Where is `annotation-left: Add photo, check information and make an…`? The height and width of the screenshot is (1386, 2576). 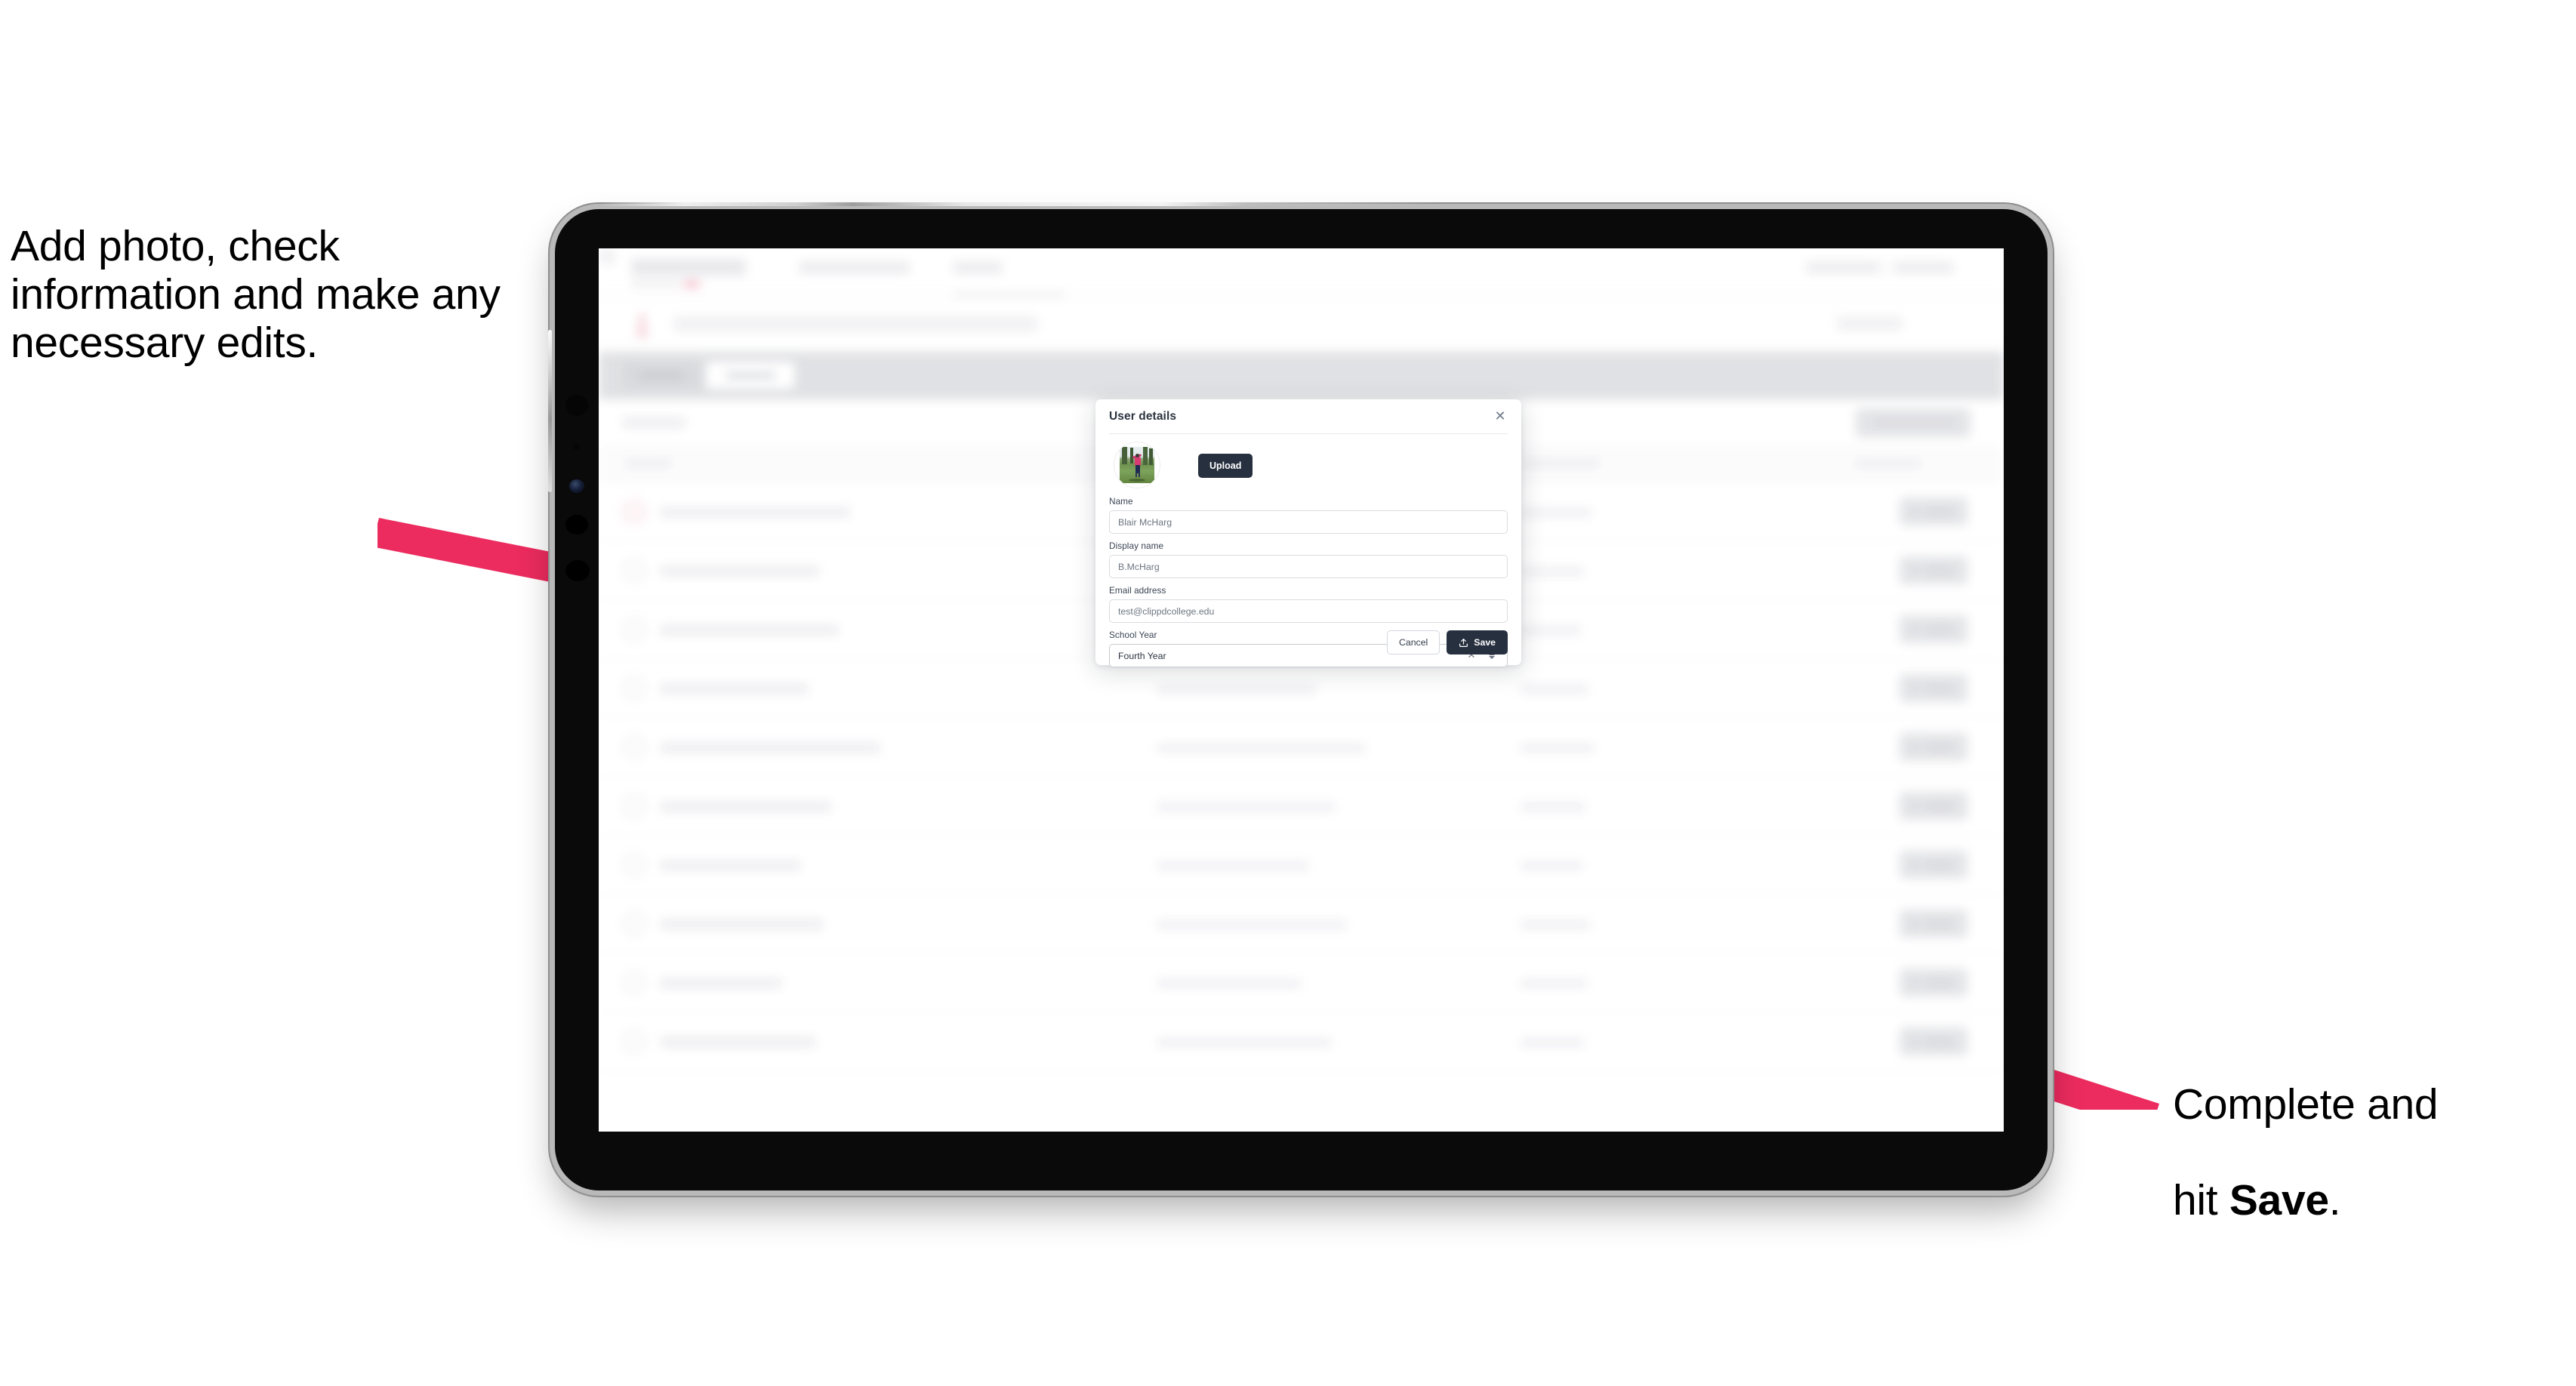 annotation-left: Add photo, check information and make an… is located at coordinates (256, 294).